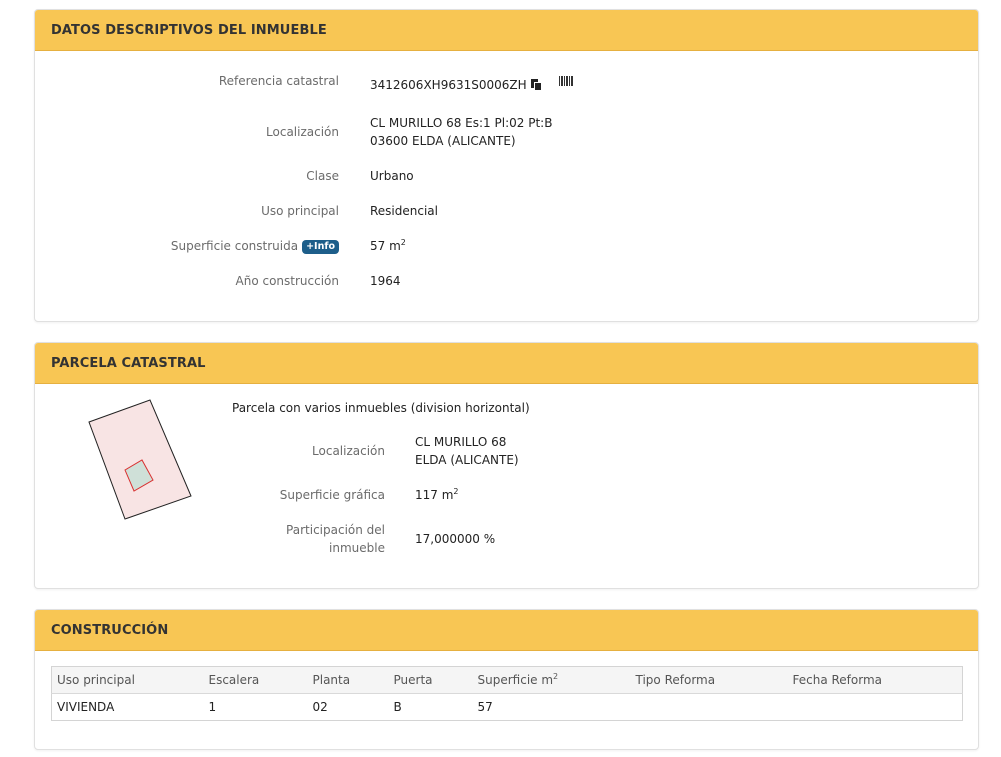 This screenshot has width=1001, height=757. I want to click on superficie-construida-value-row: 57 m2, so click(388, 246).